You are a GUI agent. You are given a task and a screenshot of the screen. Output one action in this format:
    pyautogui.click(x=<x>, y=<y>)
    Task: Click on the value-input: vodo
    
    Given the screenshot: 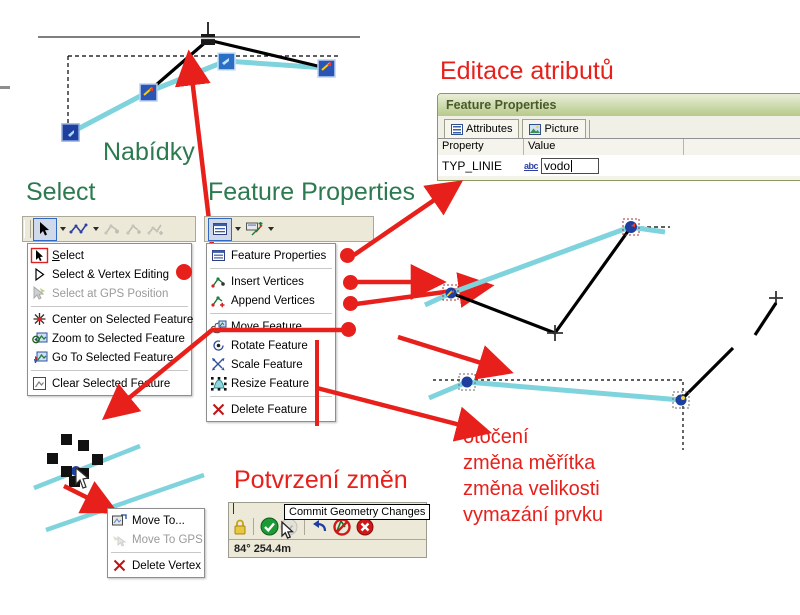 What is the action you would take?
    pyautogui.click(x=570, y=165)
    